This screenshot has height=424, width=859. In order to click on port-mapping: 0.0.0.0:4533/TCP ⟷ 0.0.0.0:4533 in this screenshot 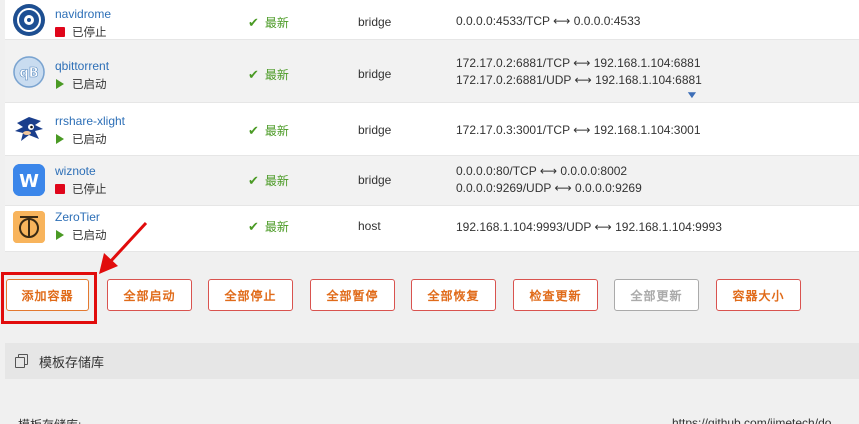, I will do `click(548, 21)`.